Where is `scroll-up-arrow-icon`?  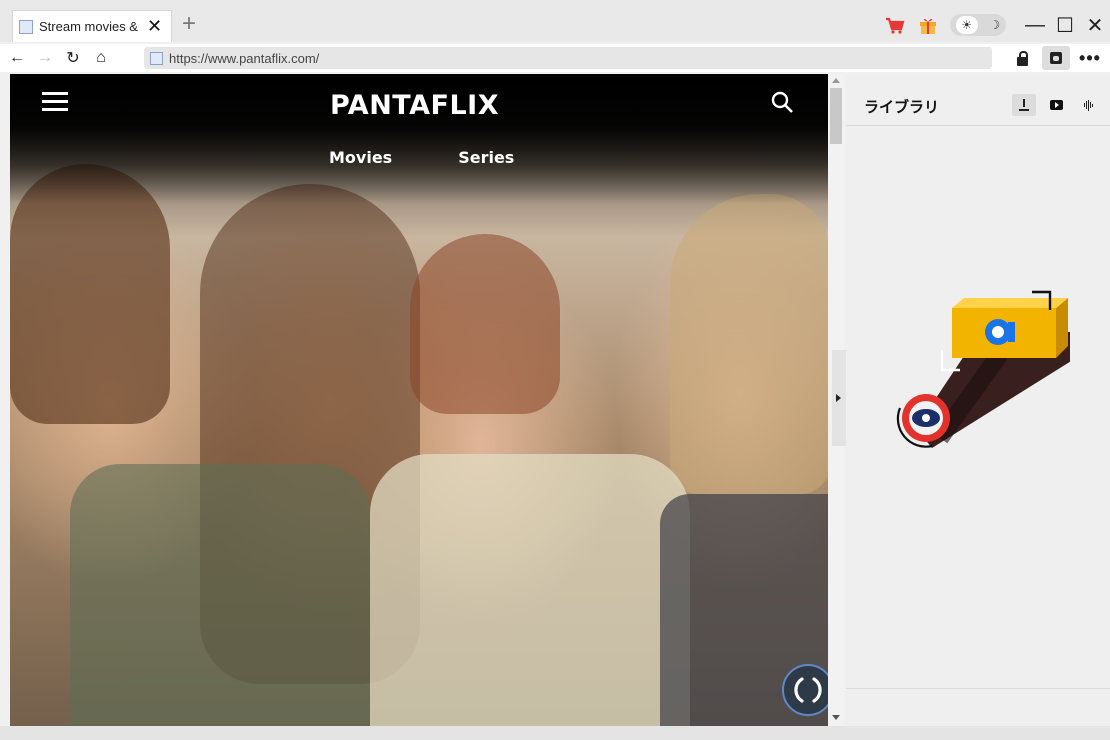
scroll-up-arrow-icon is located at coordinates (836, 80).